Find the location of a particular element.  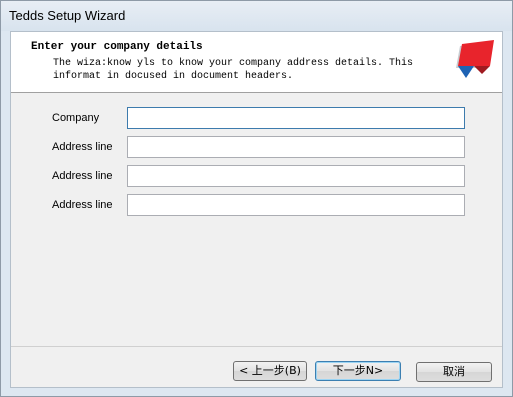

address-line-3-row: Address line is located at coordinates (256, 206).